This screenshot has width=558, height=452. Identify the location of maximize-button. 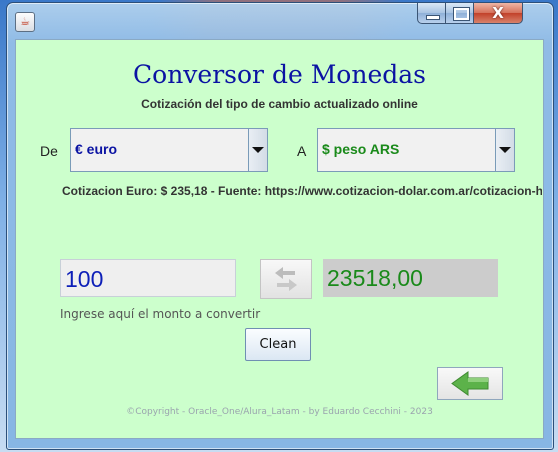
(460, 13).